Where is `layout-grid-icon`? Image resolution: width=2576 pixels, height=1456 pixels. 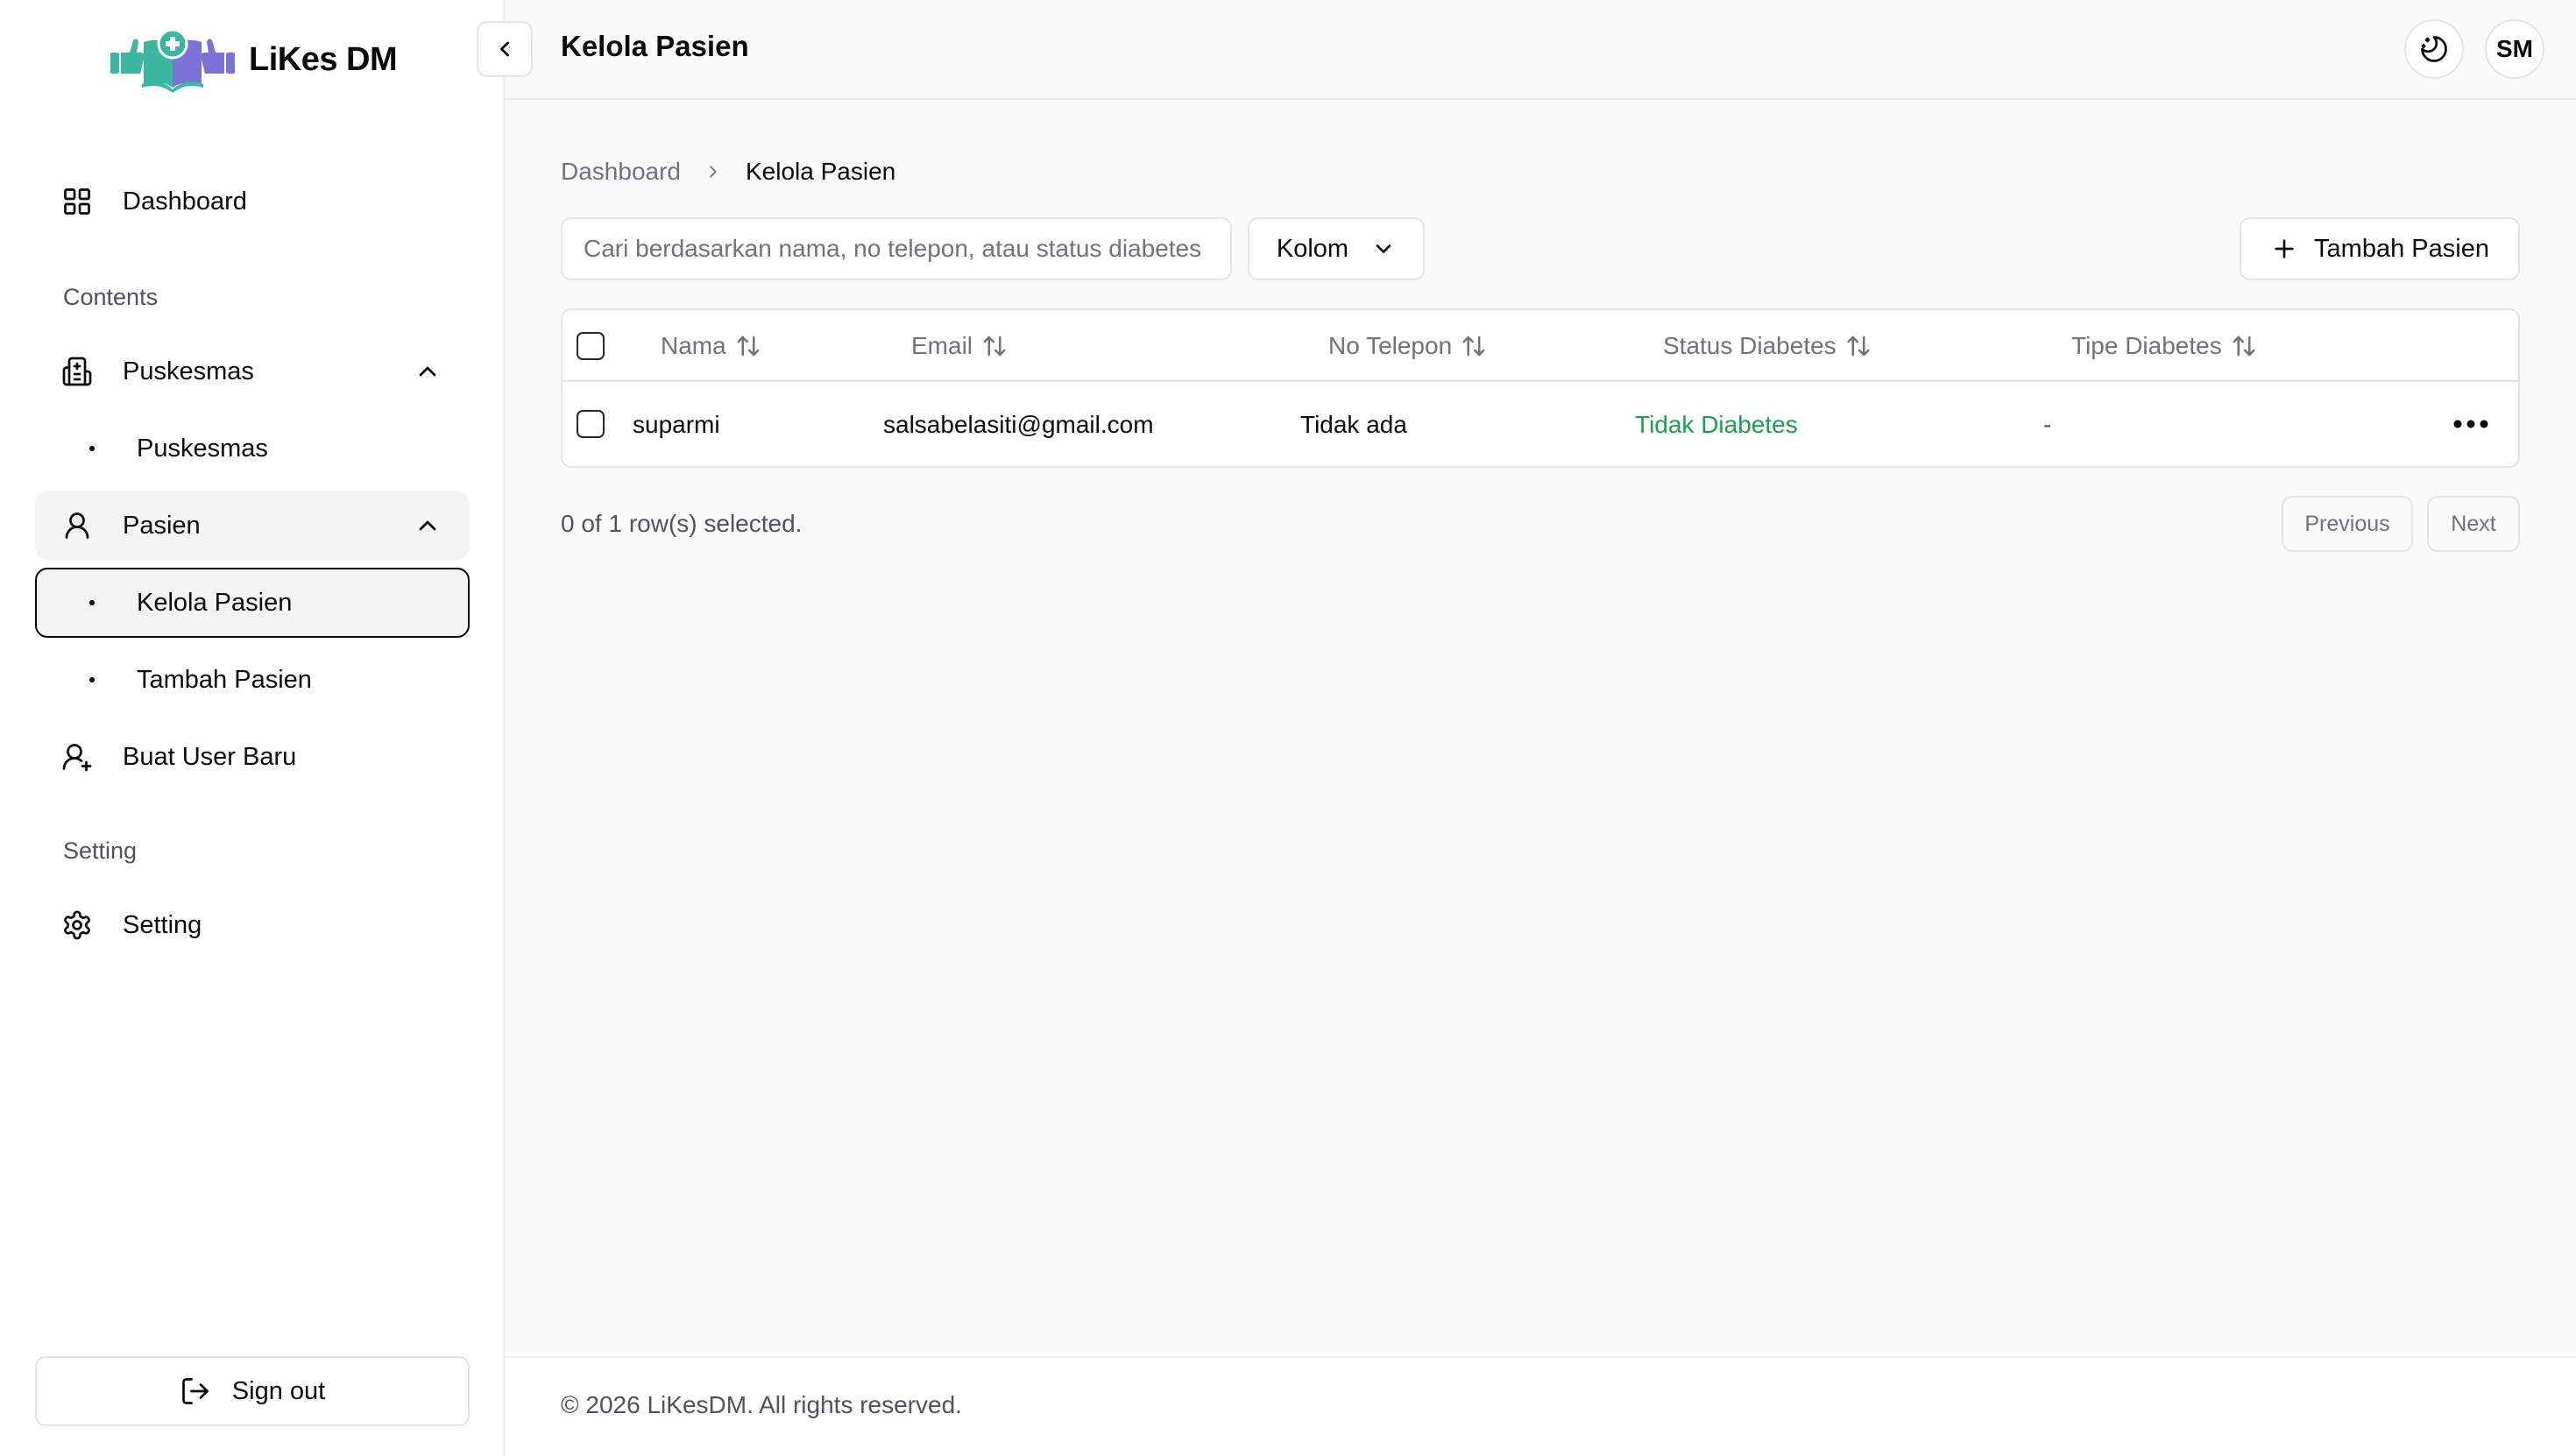 layout-grid-icon is located at coordinates (77, 201).